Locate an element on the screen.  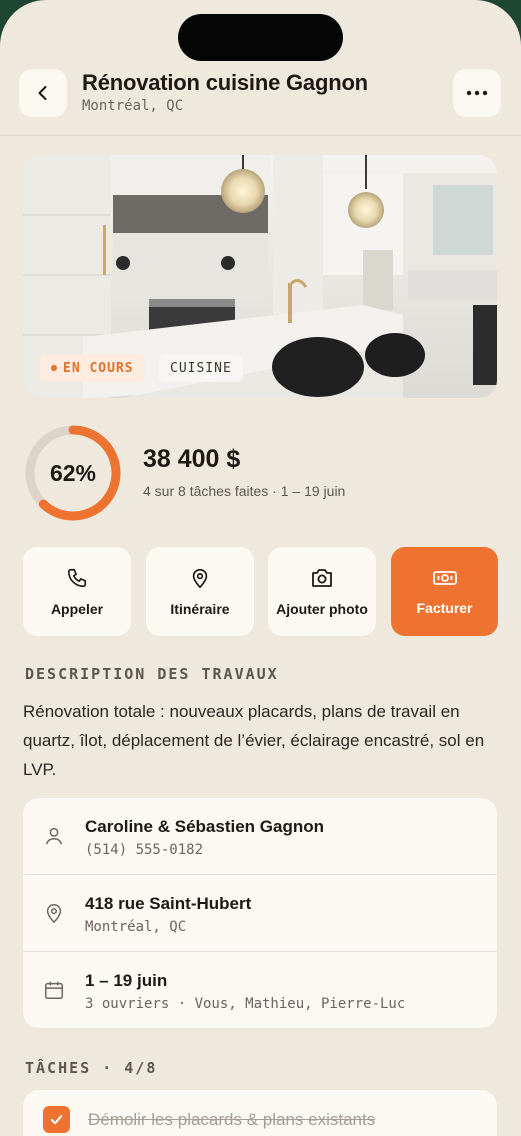
status-badge-label: EN COURS is located at coordinates (98, 368).